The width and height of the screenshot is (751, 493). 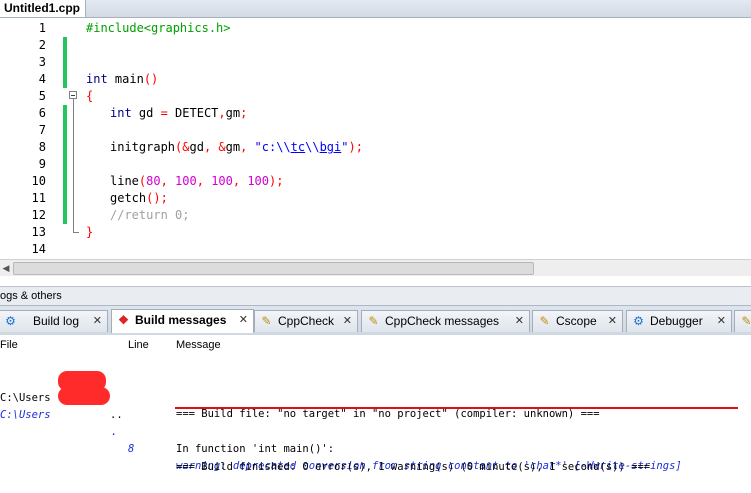 I want to click on tab-label: Build messages, so click(x=181, y=320).